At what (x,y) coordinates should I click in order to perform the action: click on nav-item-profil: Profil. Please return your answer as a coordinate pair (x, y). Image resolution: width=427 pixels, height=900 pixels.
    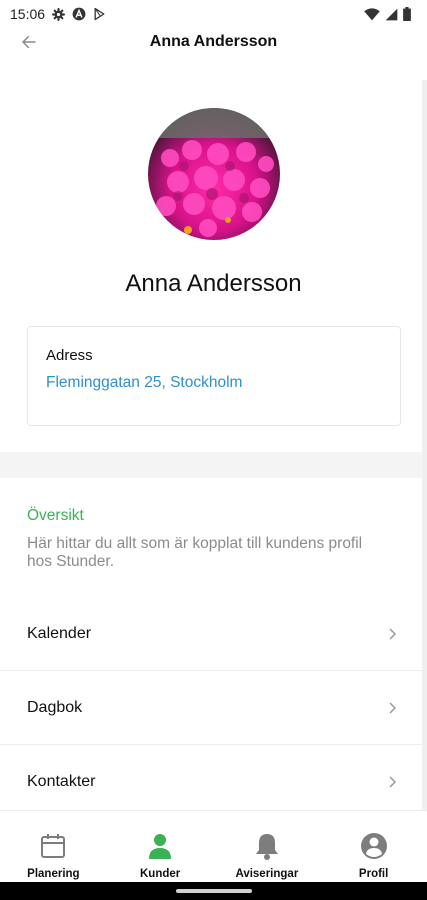
    Looking at the image, I should click on (373, 846).